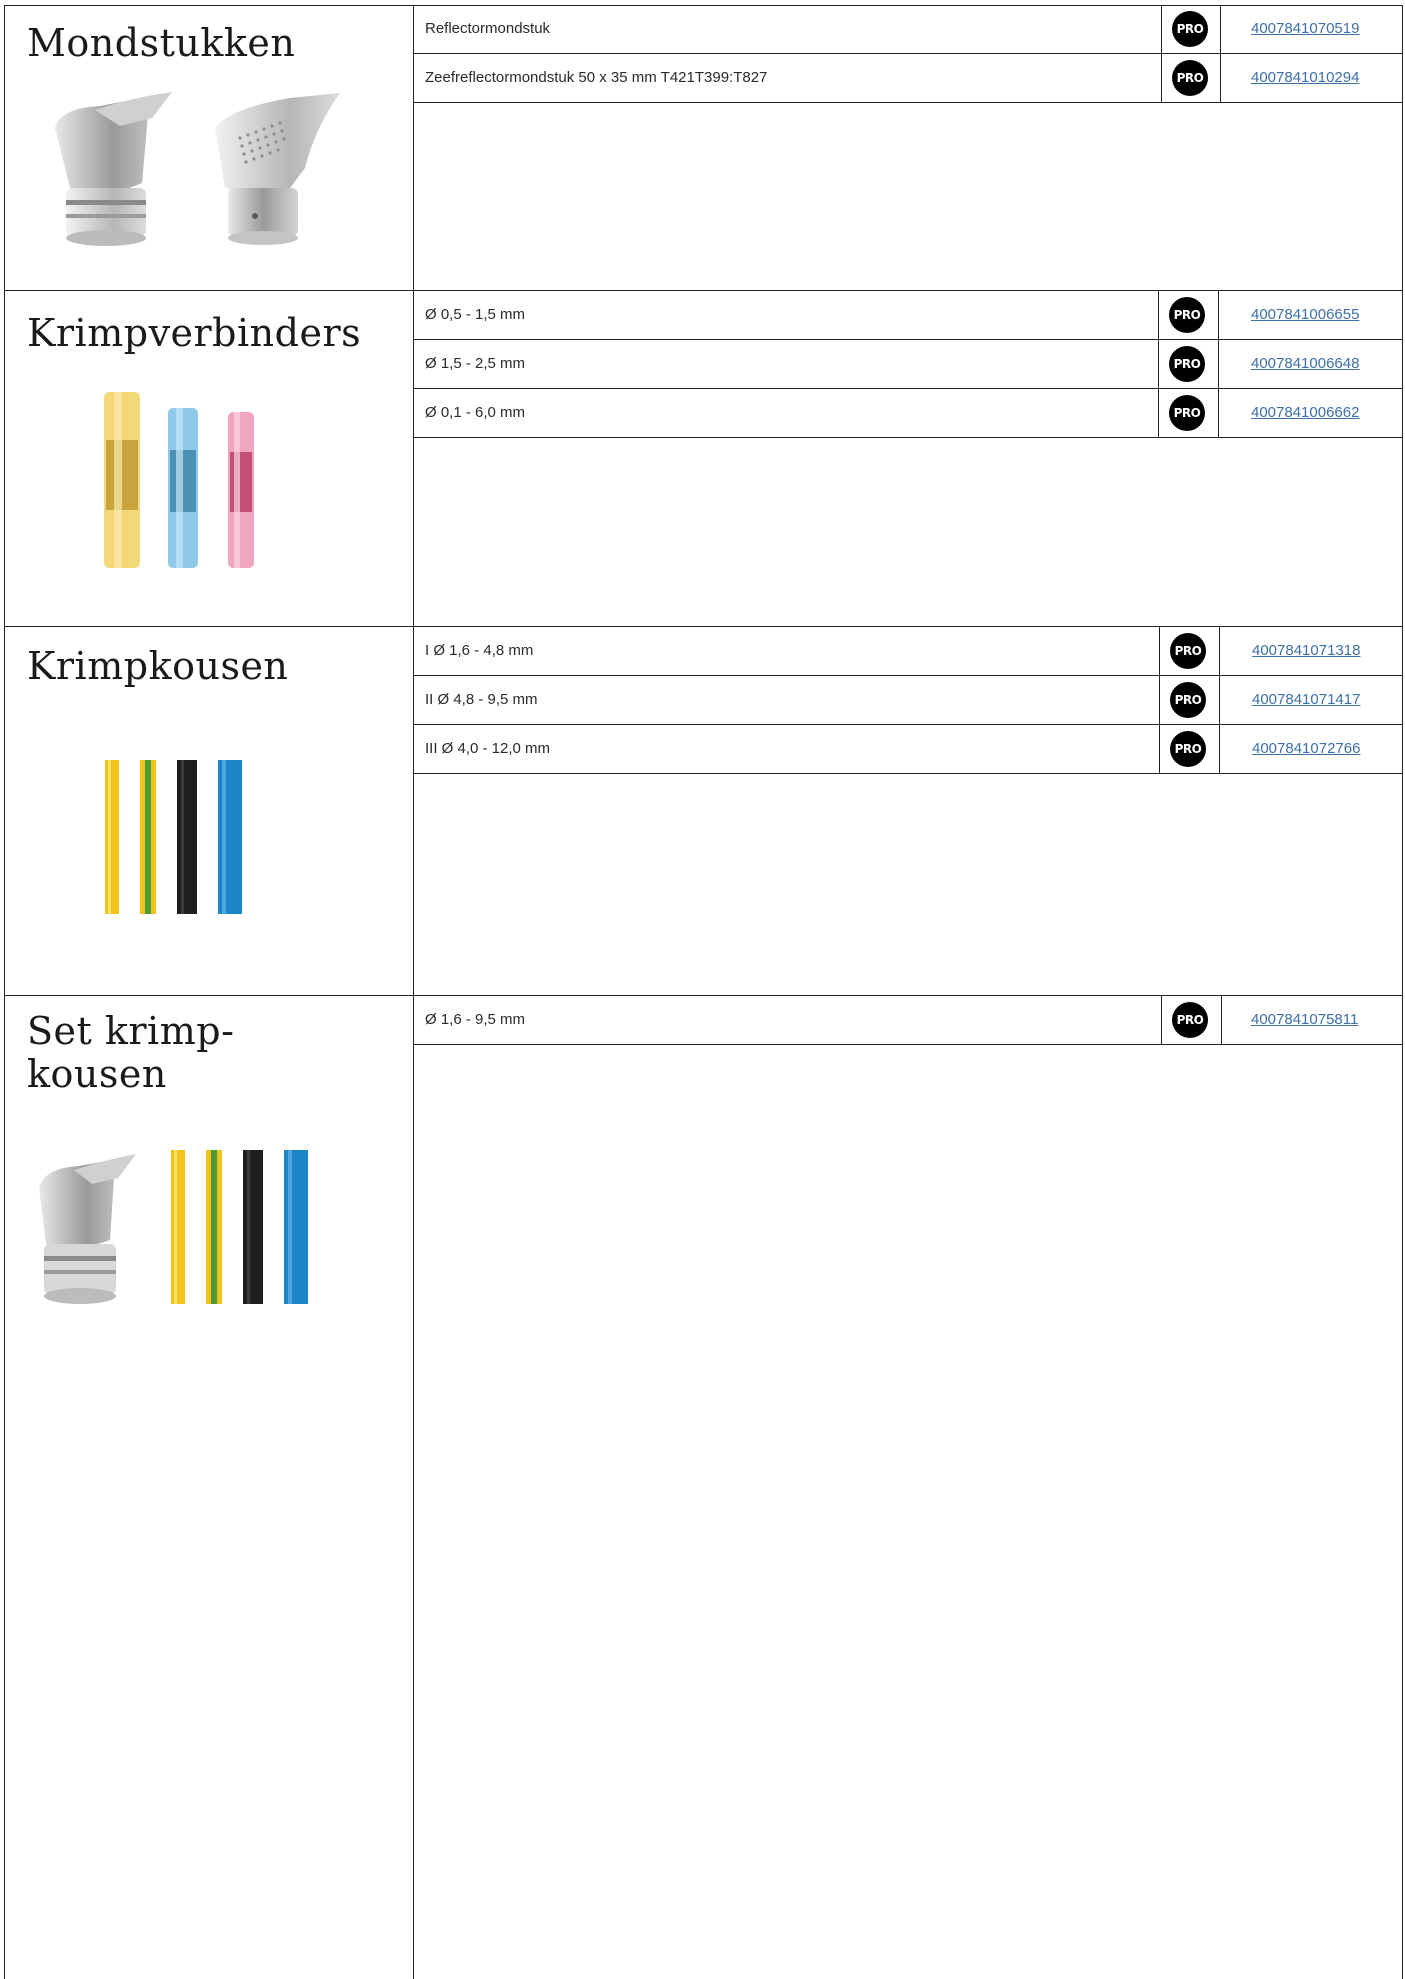 This screenshot has height=1979, width=1405. Describe the element at coordinates (908, 700) in the screenshot. I see `table-row: II Ø 4,8 - 9,5 mm PRO 4007841071417` at that location.